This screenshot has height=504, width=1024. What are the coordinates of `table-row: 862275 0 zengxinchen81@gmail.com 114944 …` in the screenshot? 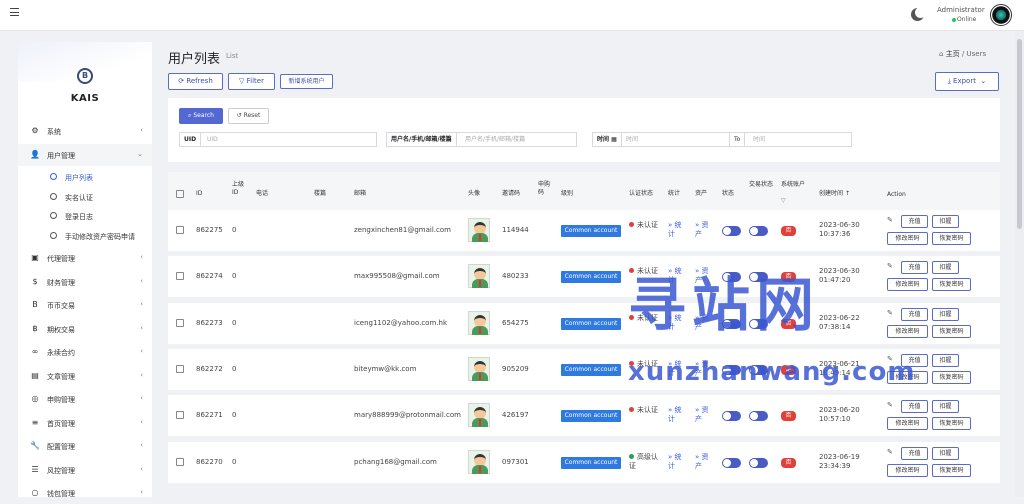 It's located at (584, 230).